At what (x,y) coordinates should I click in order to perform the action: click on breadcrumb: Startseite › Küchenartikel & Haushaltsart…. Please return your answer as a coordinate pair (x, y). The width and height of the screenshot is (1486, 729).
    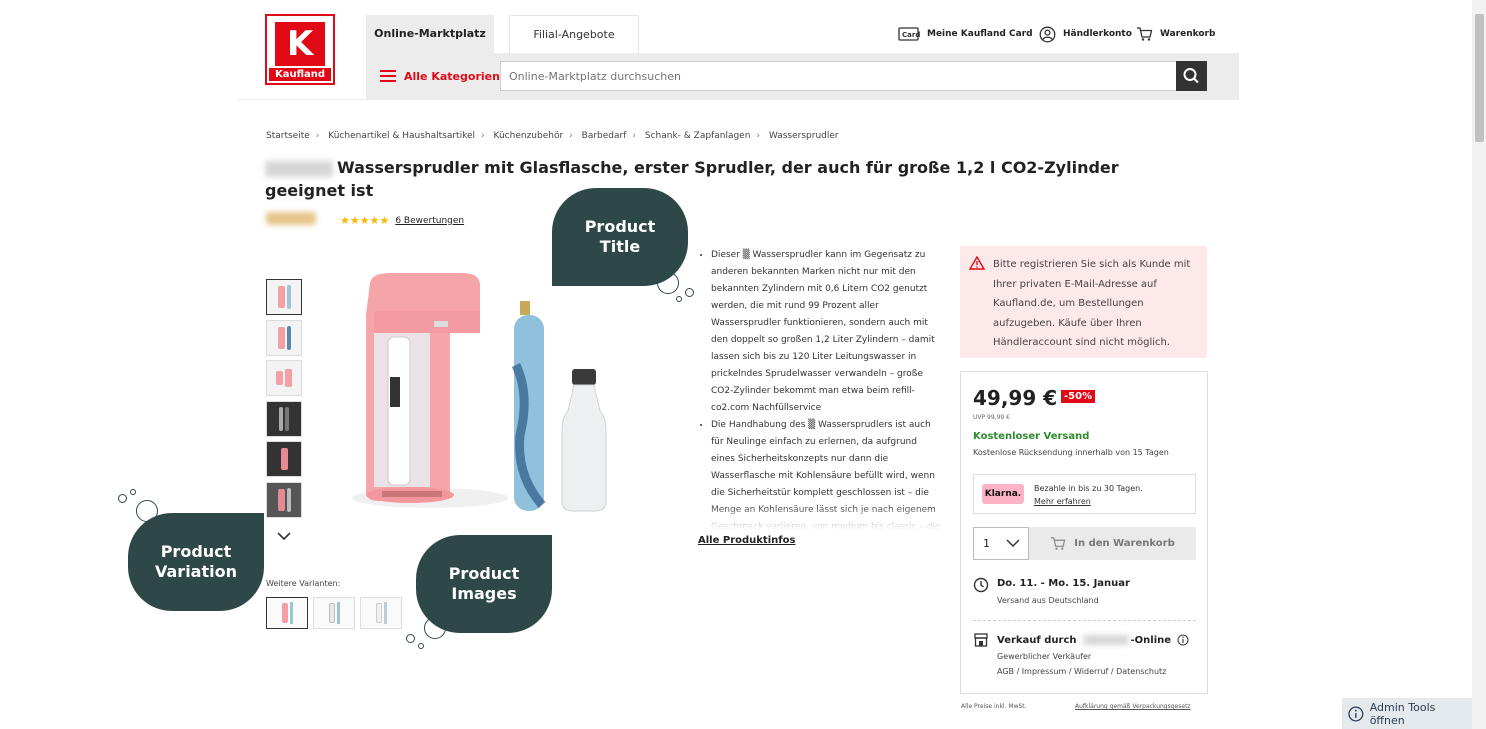
    Looking at the image, I should click on (552, 136).